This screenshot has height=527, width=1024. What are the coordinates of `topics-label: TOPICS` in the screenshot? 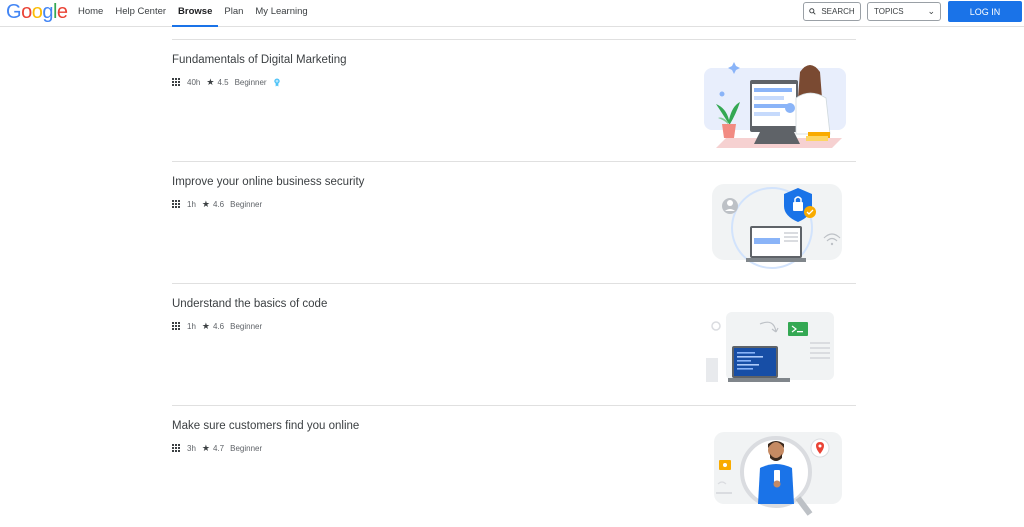 It's located at (889, 11).